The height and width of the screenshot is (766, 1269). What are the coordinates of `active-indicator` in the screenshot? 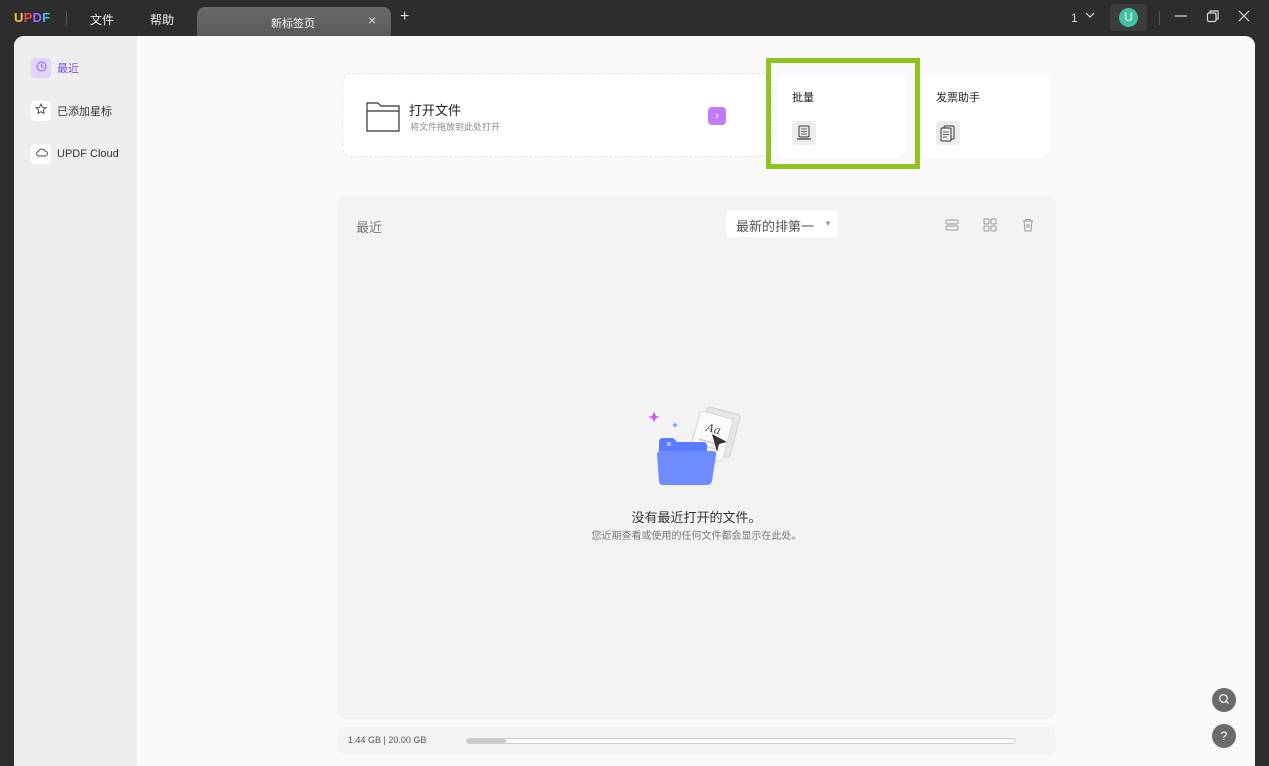 It's located at (16, 69).